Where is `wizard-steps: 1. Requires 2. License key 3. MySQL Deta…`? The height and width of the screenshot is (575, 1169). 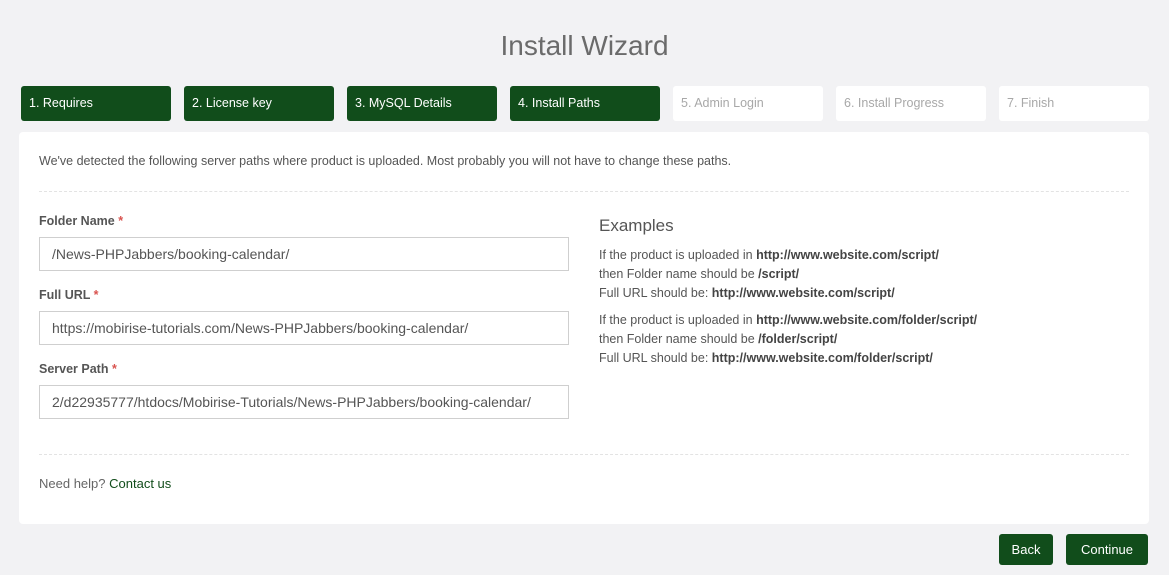
wizard-steps: 1. Requires 2. License key 3. MySQL Deta… is located at coordinates (585, 103).